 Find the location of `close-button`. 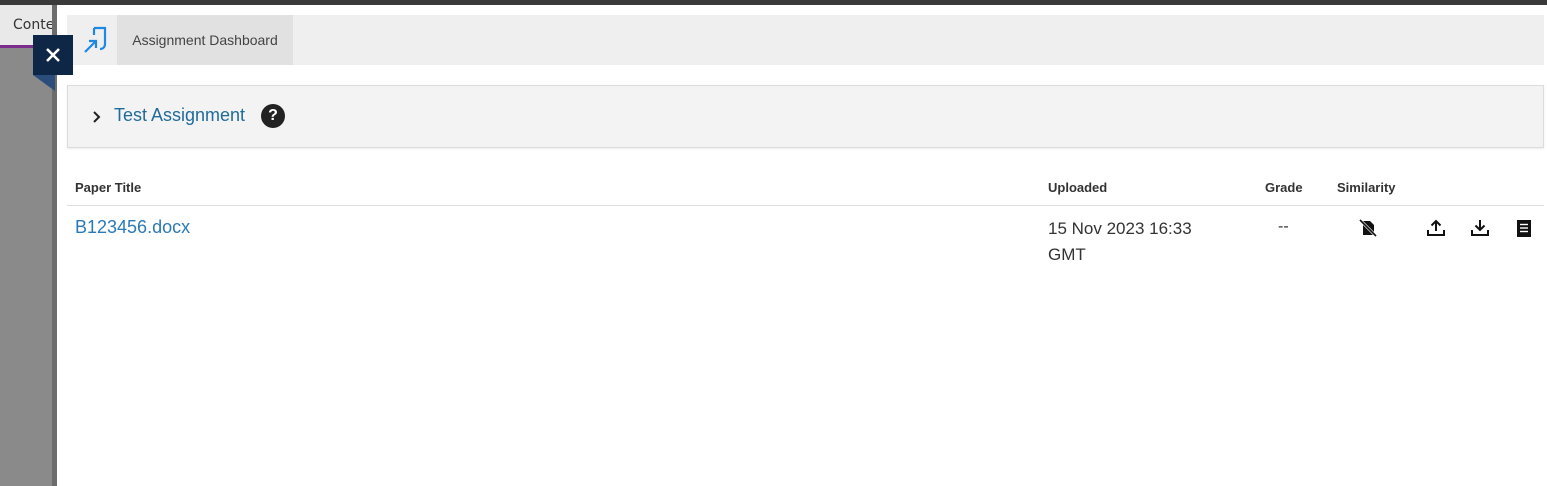

close-button is located at coordinates (53, 55).